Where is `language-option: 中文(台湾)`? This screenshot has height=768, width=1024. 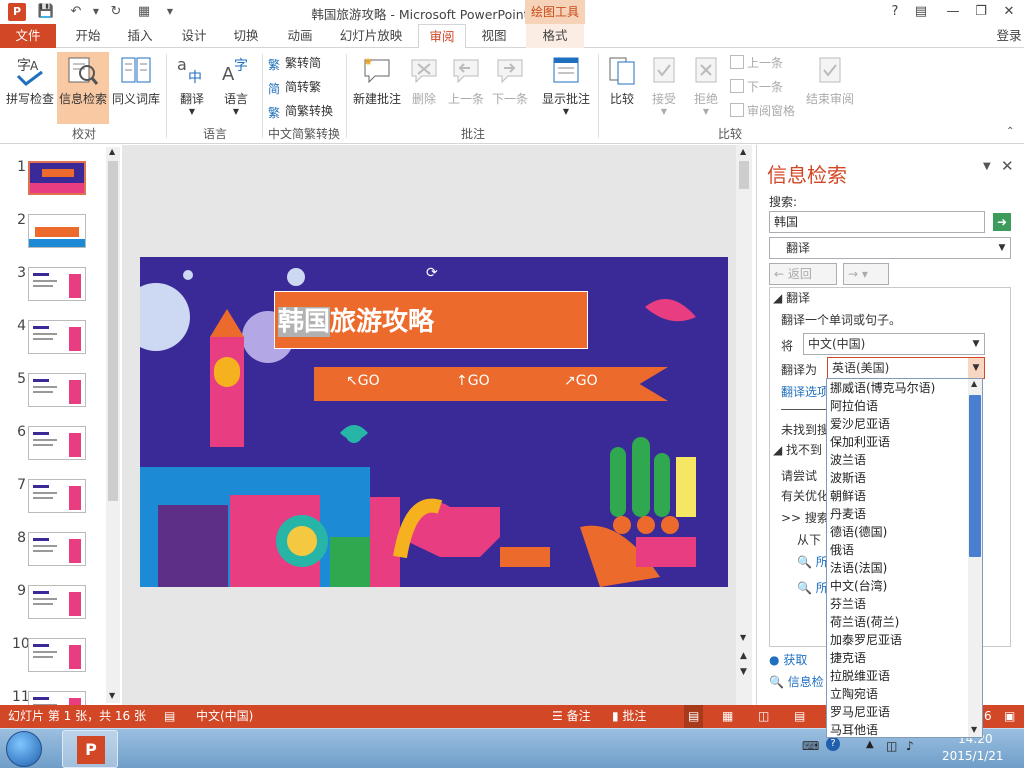
language-option: 中文(台湾) is located at coordinates (897, 586).